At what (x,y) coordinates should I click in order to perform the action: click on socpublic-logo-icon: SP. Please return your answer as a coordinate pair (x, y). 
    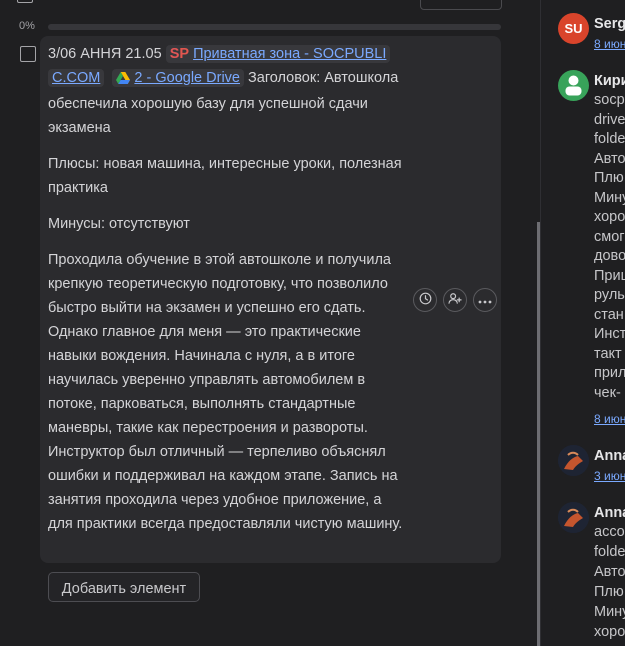
    Looking at the image, I should click on (179, 54).